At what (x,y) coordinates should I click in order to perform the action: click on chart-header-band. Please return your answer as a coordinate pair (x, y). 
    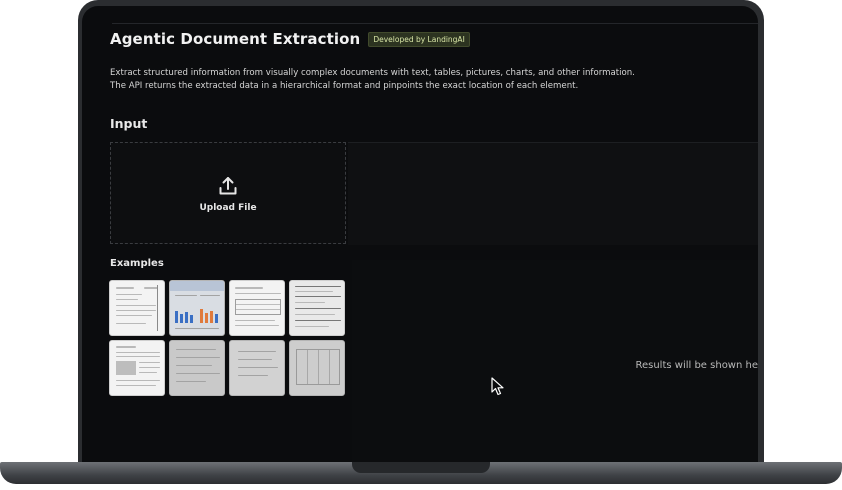
    Looking at the image, I should click on (197, 286).